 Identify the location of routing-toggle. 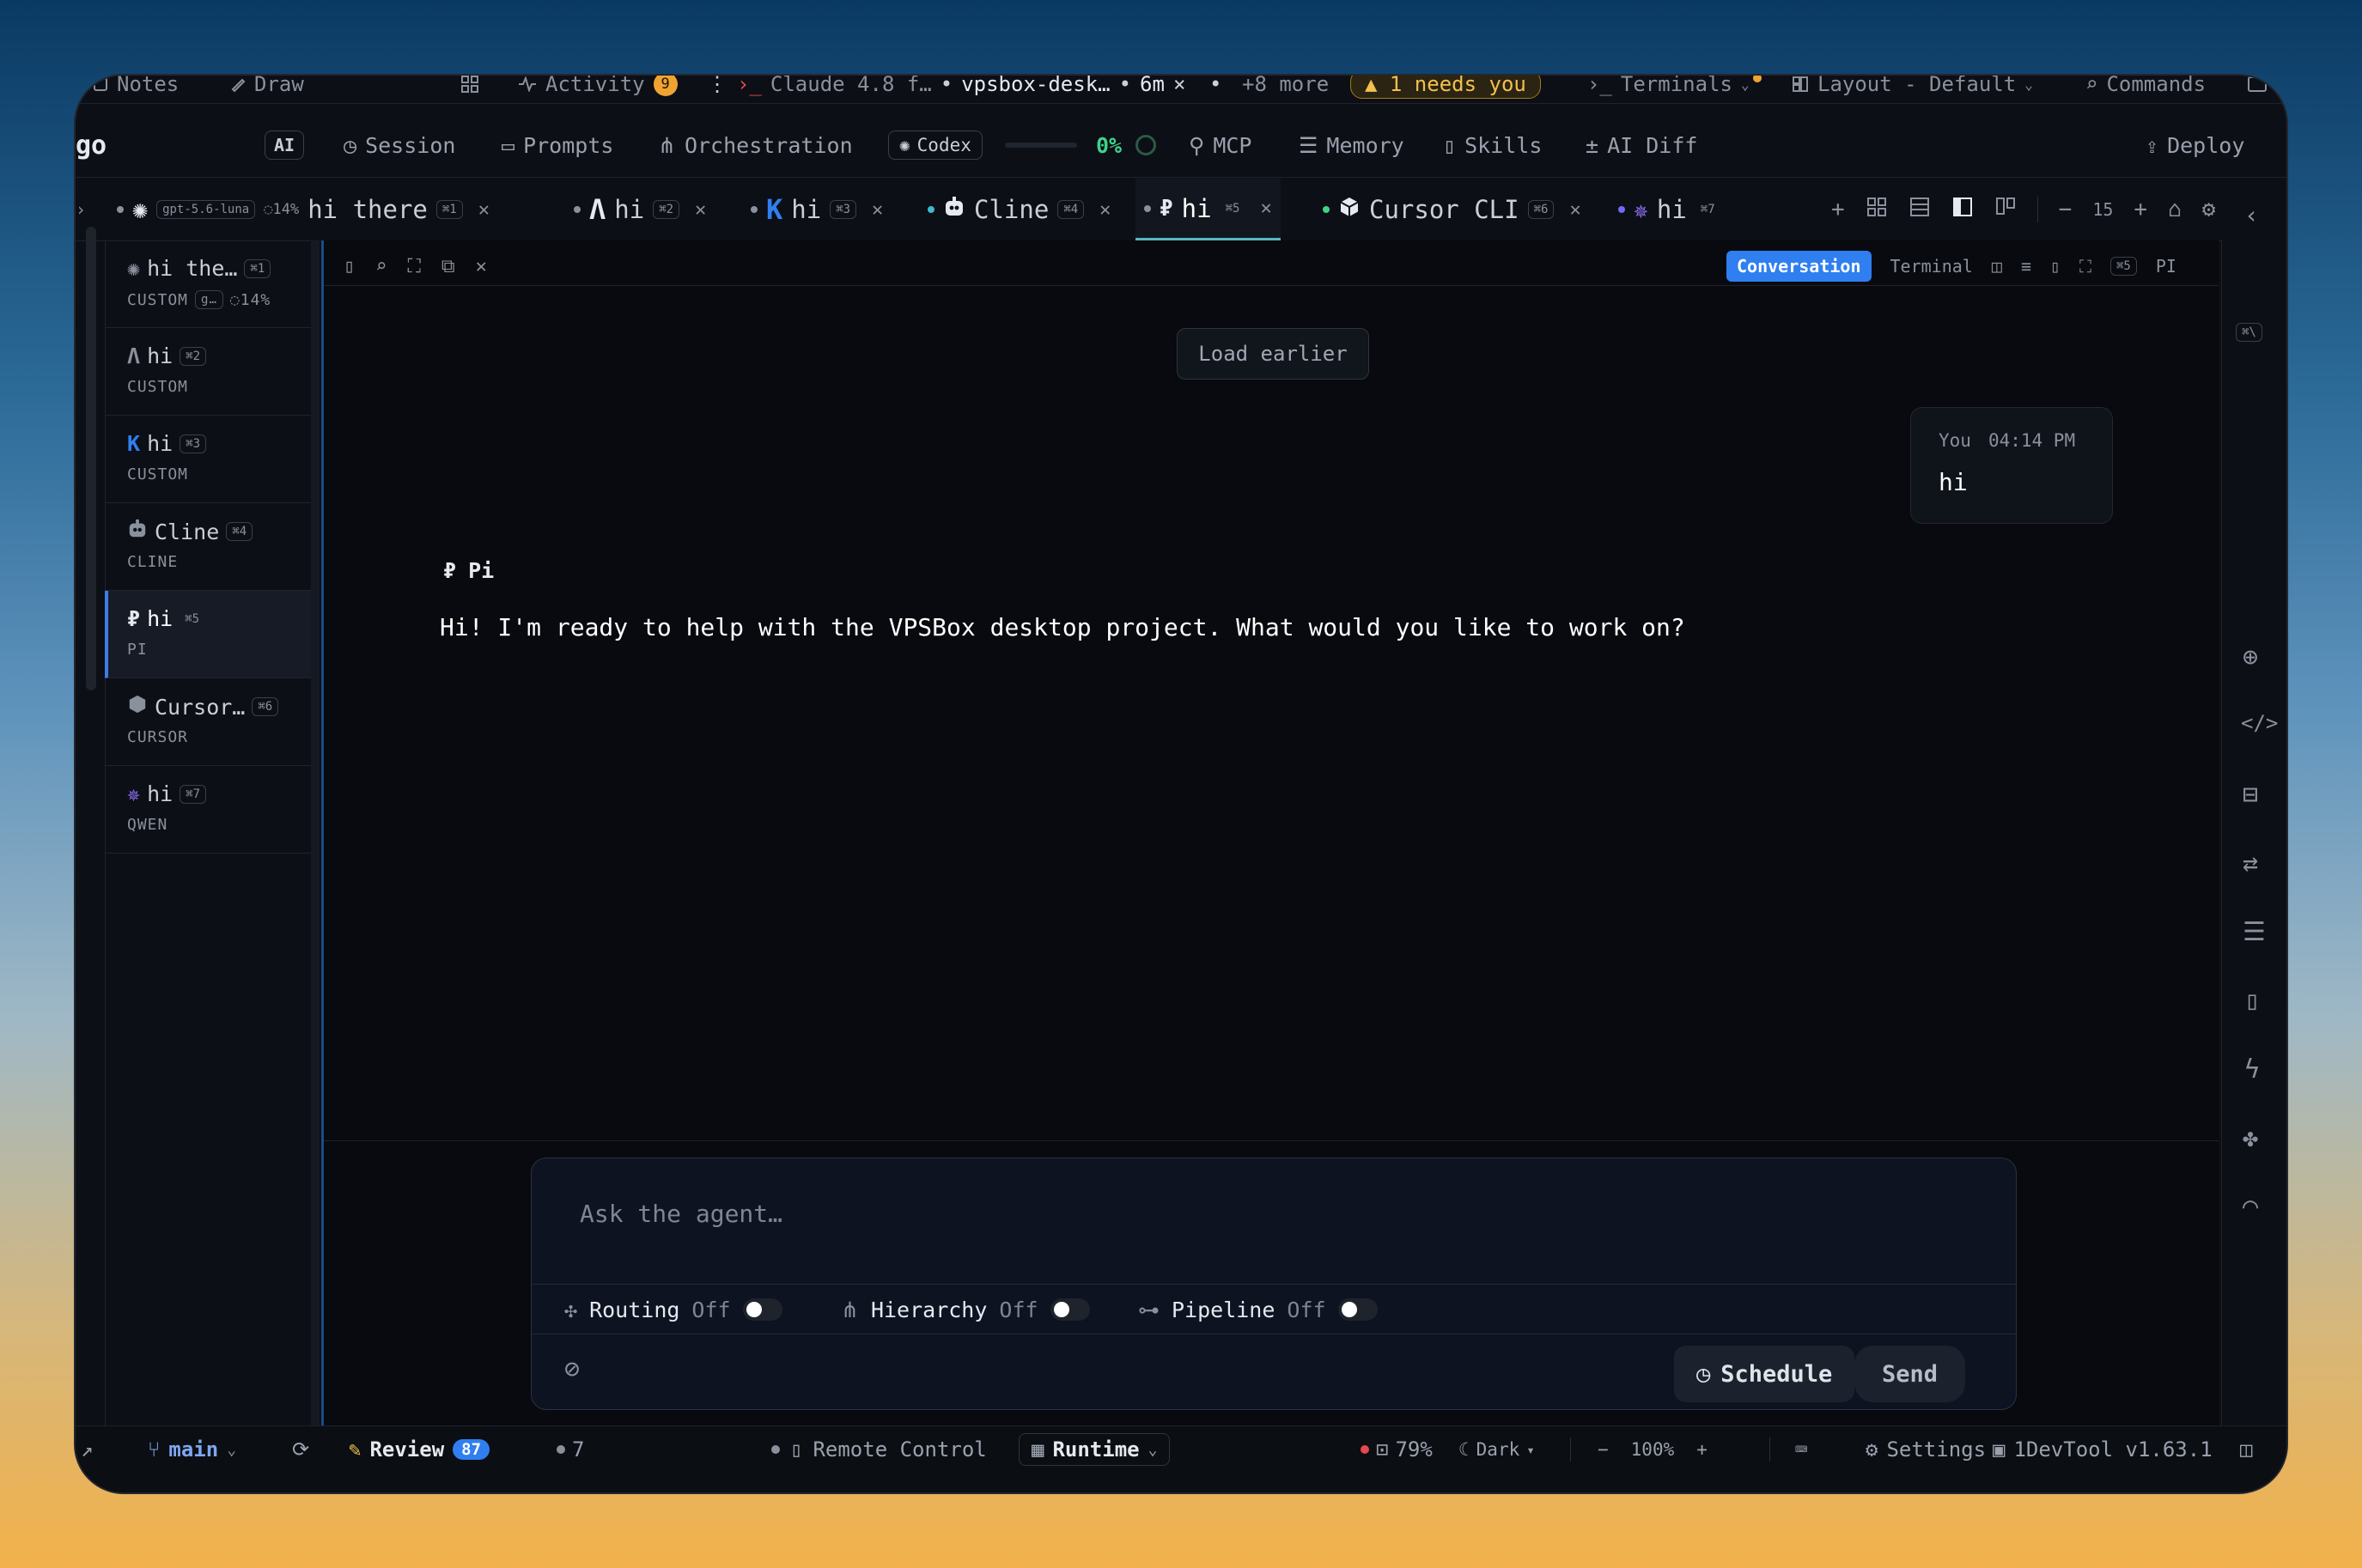
(762, 1309).